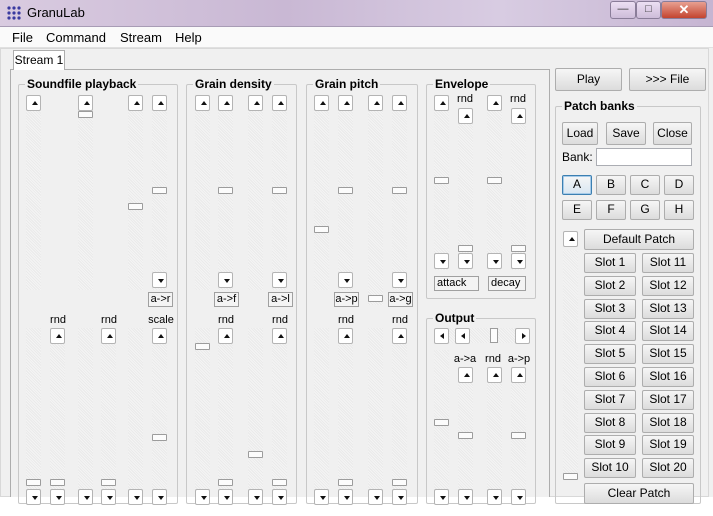 The height and width of the screenshot is (516, 713). Describe the element at coordinates (668, 285) in the screenshot. I see `slot-button-12: Slot 12` at that location.